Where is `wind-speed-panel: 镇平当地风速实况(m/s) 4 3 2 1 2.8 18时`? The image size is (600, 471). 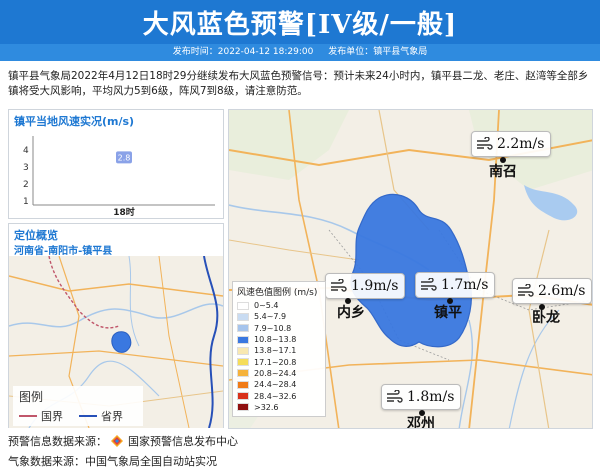 wind-speed-panel: 镇平当地风速实况(m/s) 4 3 2 1 2.8 18时 is located at coordinates (116, 164).